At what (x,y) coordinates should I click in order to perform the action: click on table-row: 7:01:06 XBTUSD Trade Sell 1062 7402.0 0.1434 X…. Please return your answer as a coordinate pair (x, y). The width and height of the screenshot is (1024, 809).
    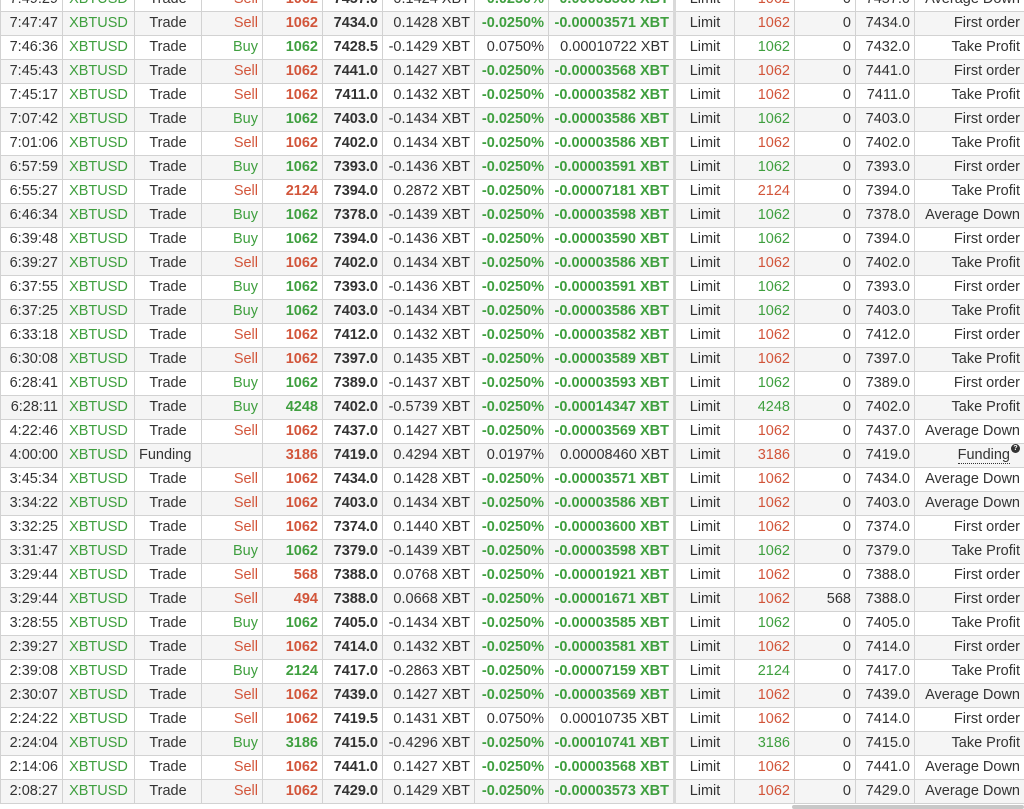
    Looking at the image, I should click on (512, 143).